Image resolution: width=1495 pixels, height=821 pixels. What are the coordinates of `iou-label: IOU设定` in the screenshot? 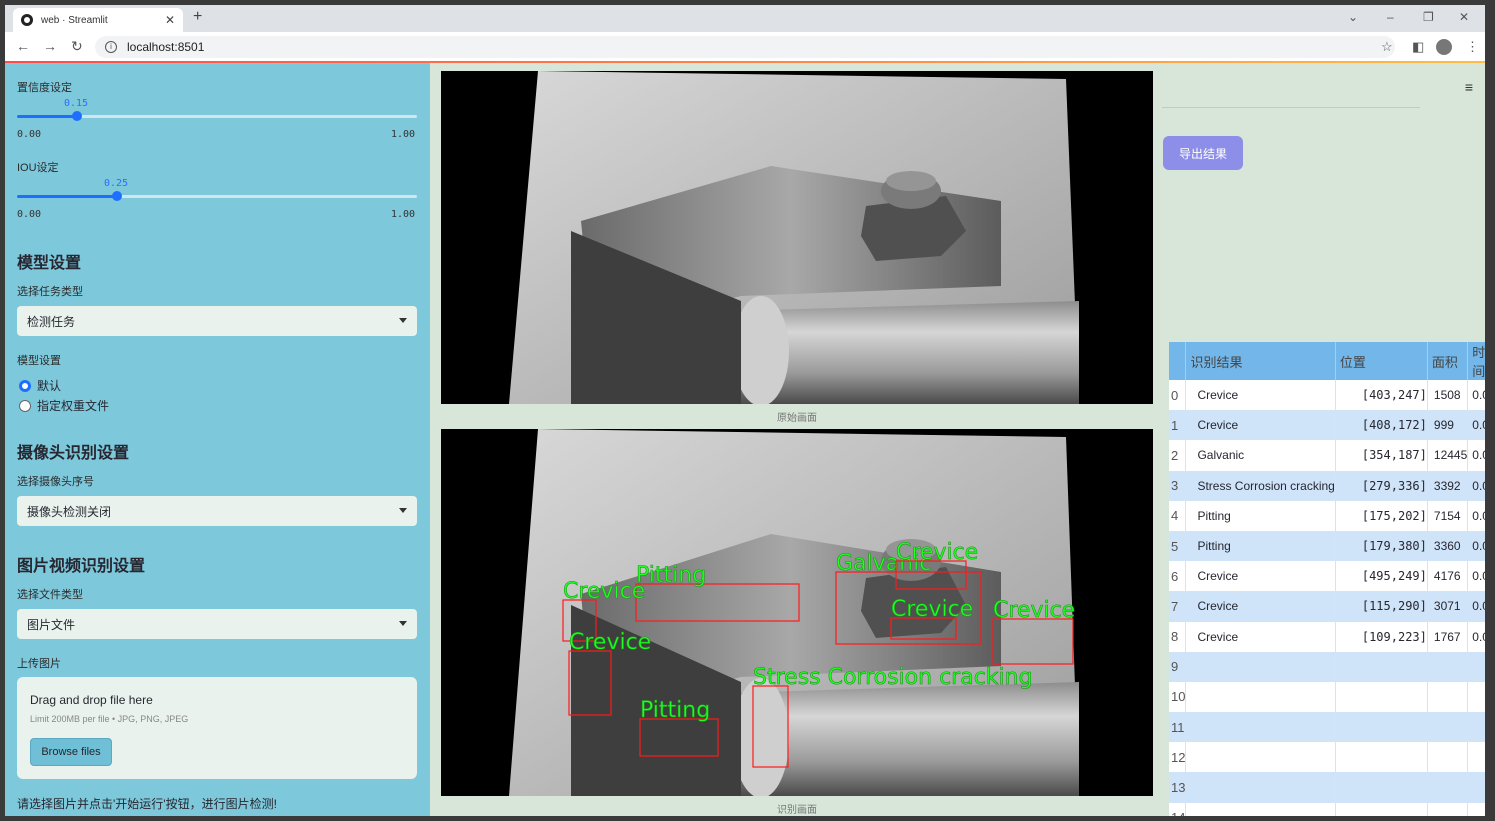 It's located at (38, 168).